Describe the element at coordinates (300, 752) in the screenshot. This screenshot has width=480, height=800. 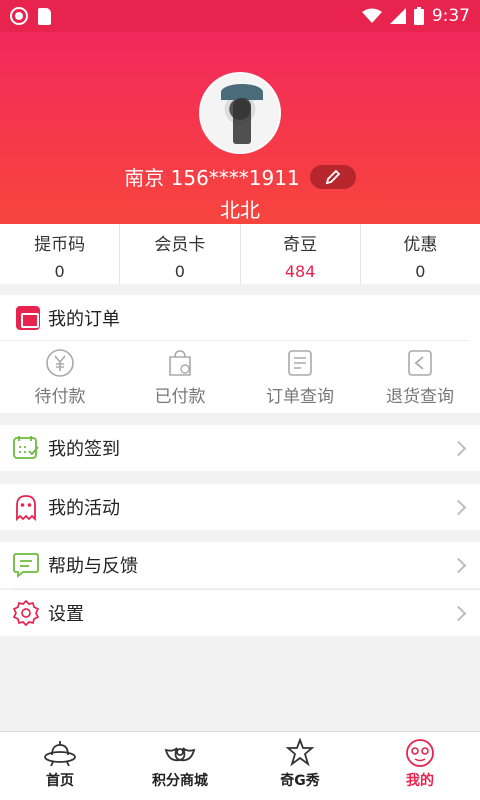
I see `star-figure-icon` at that location.